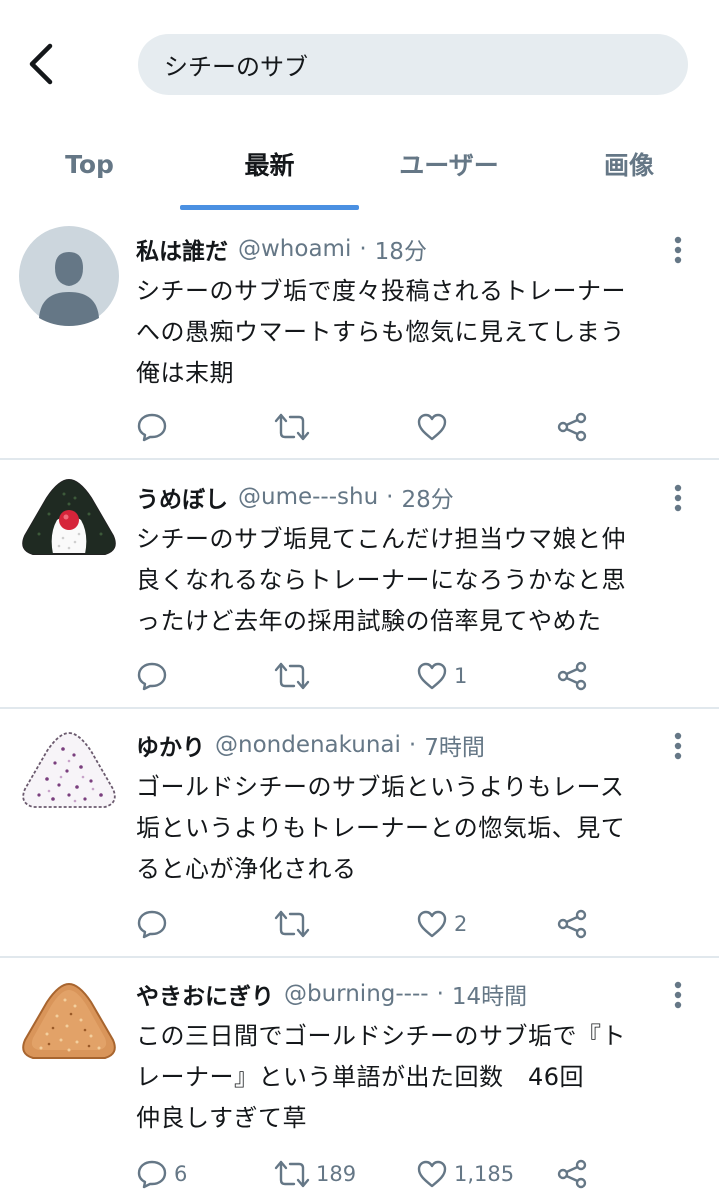  I want to click on like-button, so click(435, 427).